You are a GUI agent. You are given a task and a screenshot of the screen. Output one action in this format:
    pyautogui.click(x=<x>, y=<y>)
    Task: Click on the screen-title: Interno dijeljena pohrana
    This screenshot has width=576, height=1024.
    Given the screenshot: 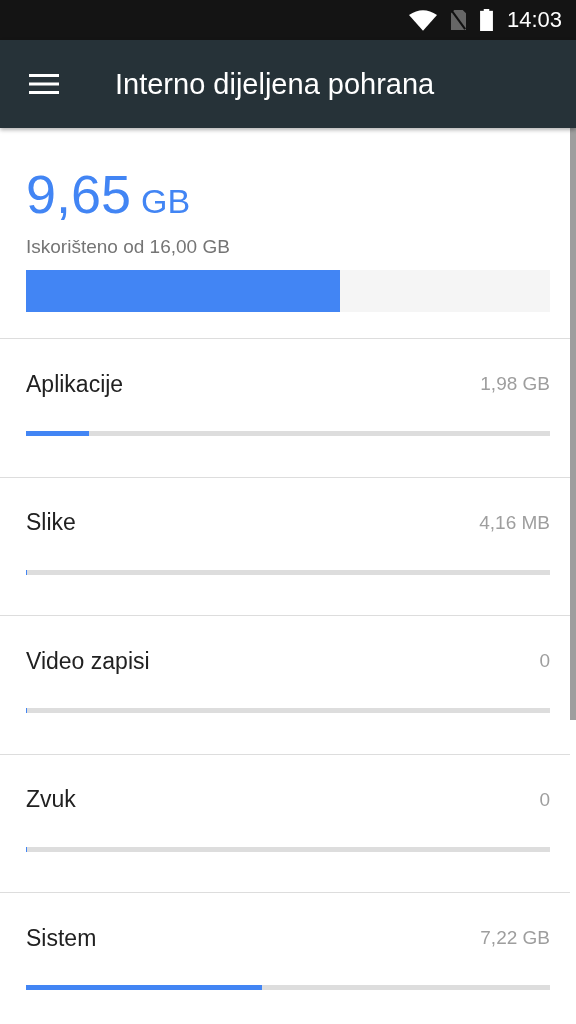 What is the action you would take?
    pyautogui.click(x=275, y=84)
    